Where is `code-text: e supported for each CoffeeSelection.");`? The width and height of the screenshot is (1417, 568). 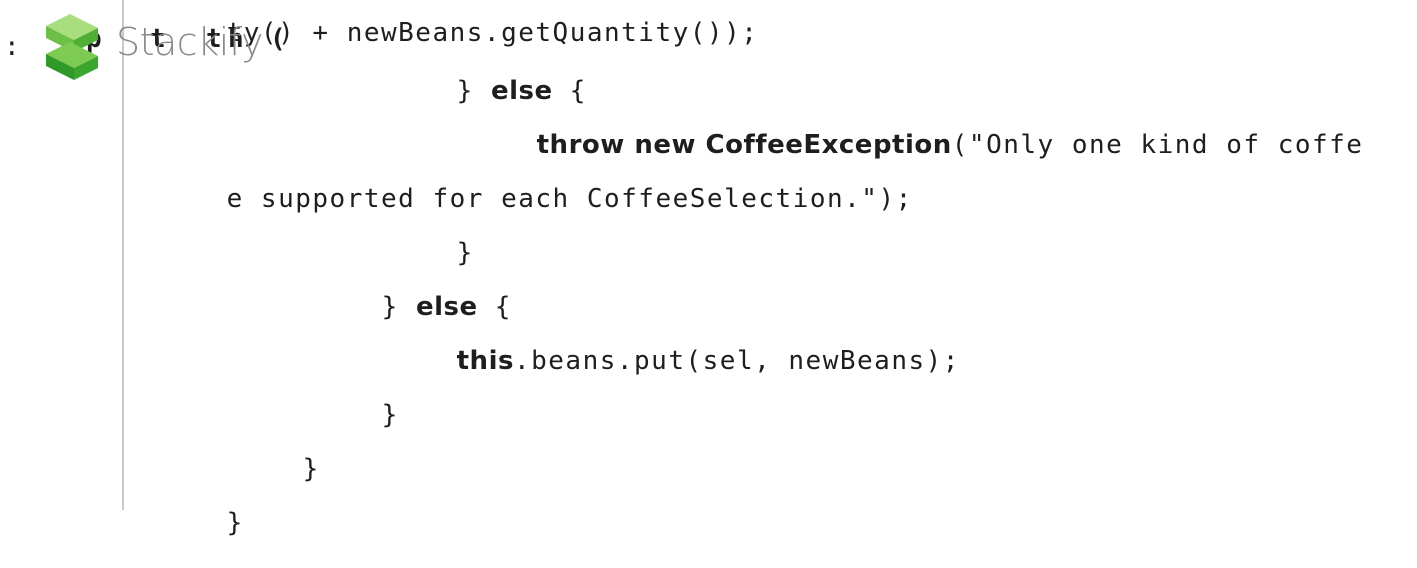
code-text: e supported for each CoffeeSelection."); is located at coordinates (569, 199).